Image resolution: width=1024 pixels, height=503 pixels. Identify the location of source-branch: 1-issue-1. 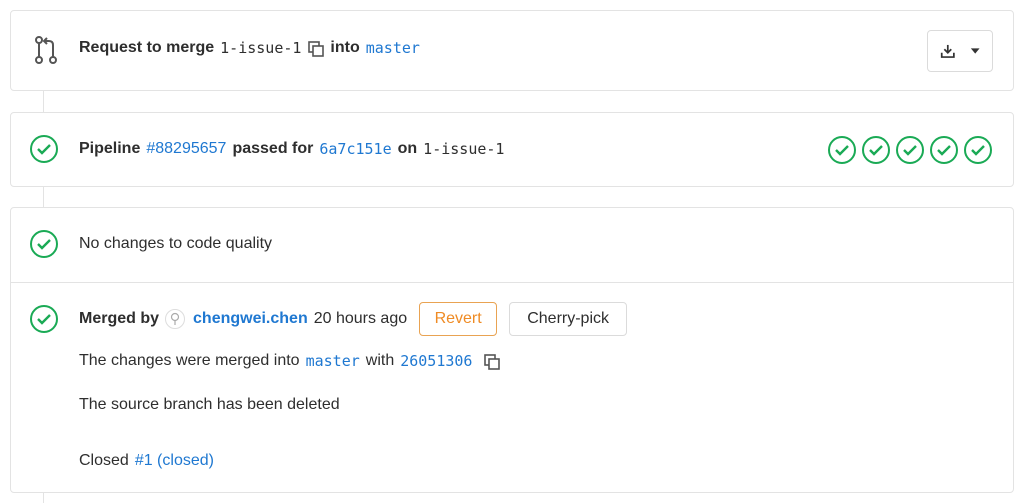
(261, 48).